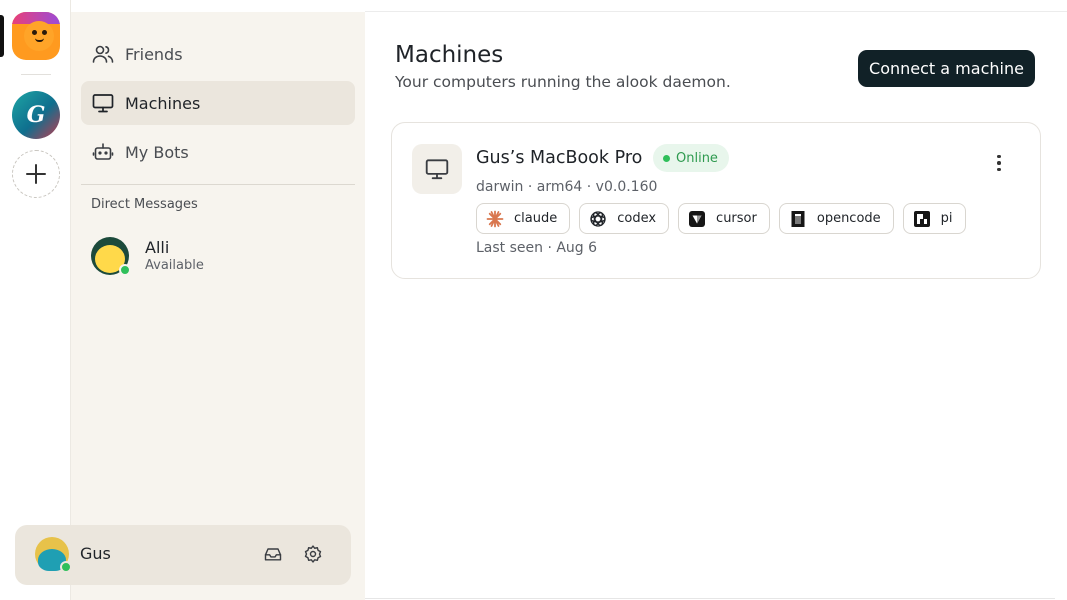 The height and width of the screenshot is (600, 1067). What do you see at coordinates (946, 218) in the screenshot?
I see `agent-label: pi` at bounding box center [946, 218].